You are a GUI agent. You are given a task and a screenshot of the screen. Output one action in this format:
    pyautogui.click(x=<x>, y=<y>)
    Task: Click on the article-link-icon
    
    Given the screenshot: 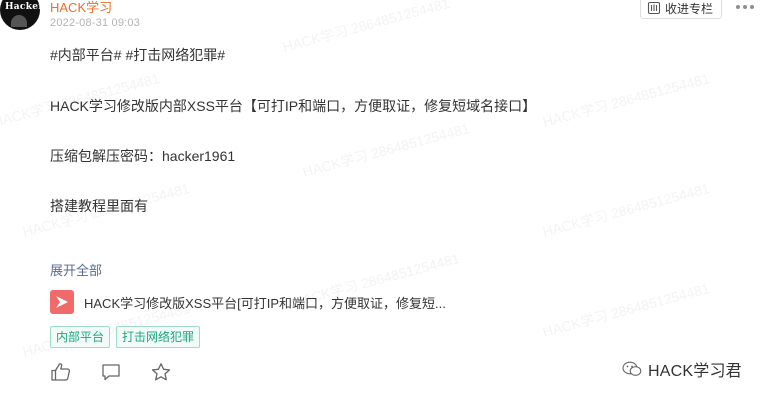 What is the action you would take?
    pyautogui.click(x=62, y=302)
    